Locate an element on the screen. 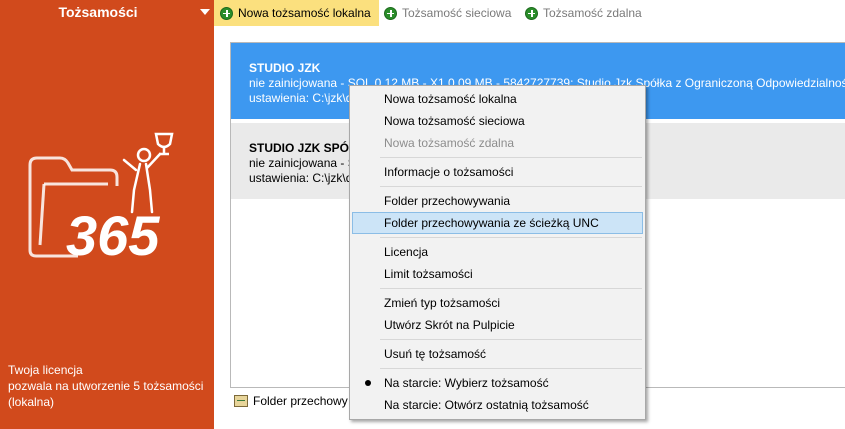 This screenshot has width=845, height=429. menu-item-new-remote: Nowa tożsamość zdalna is located at coordinates (449, 143).